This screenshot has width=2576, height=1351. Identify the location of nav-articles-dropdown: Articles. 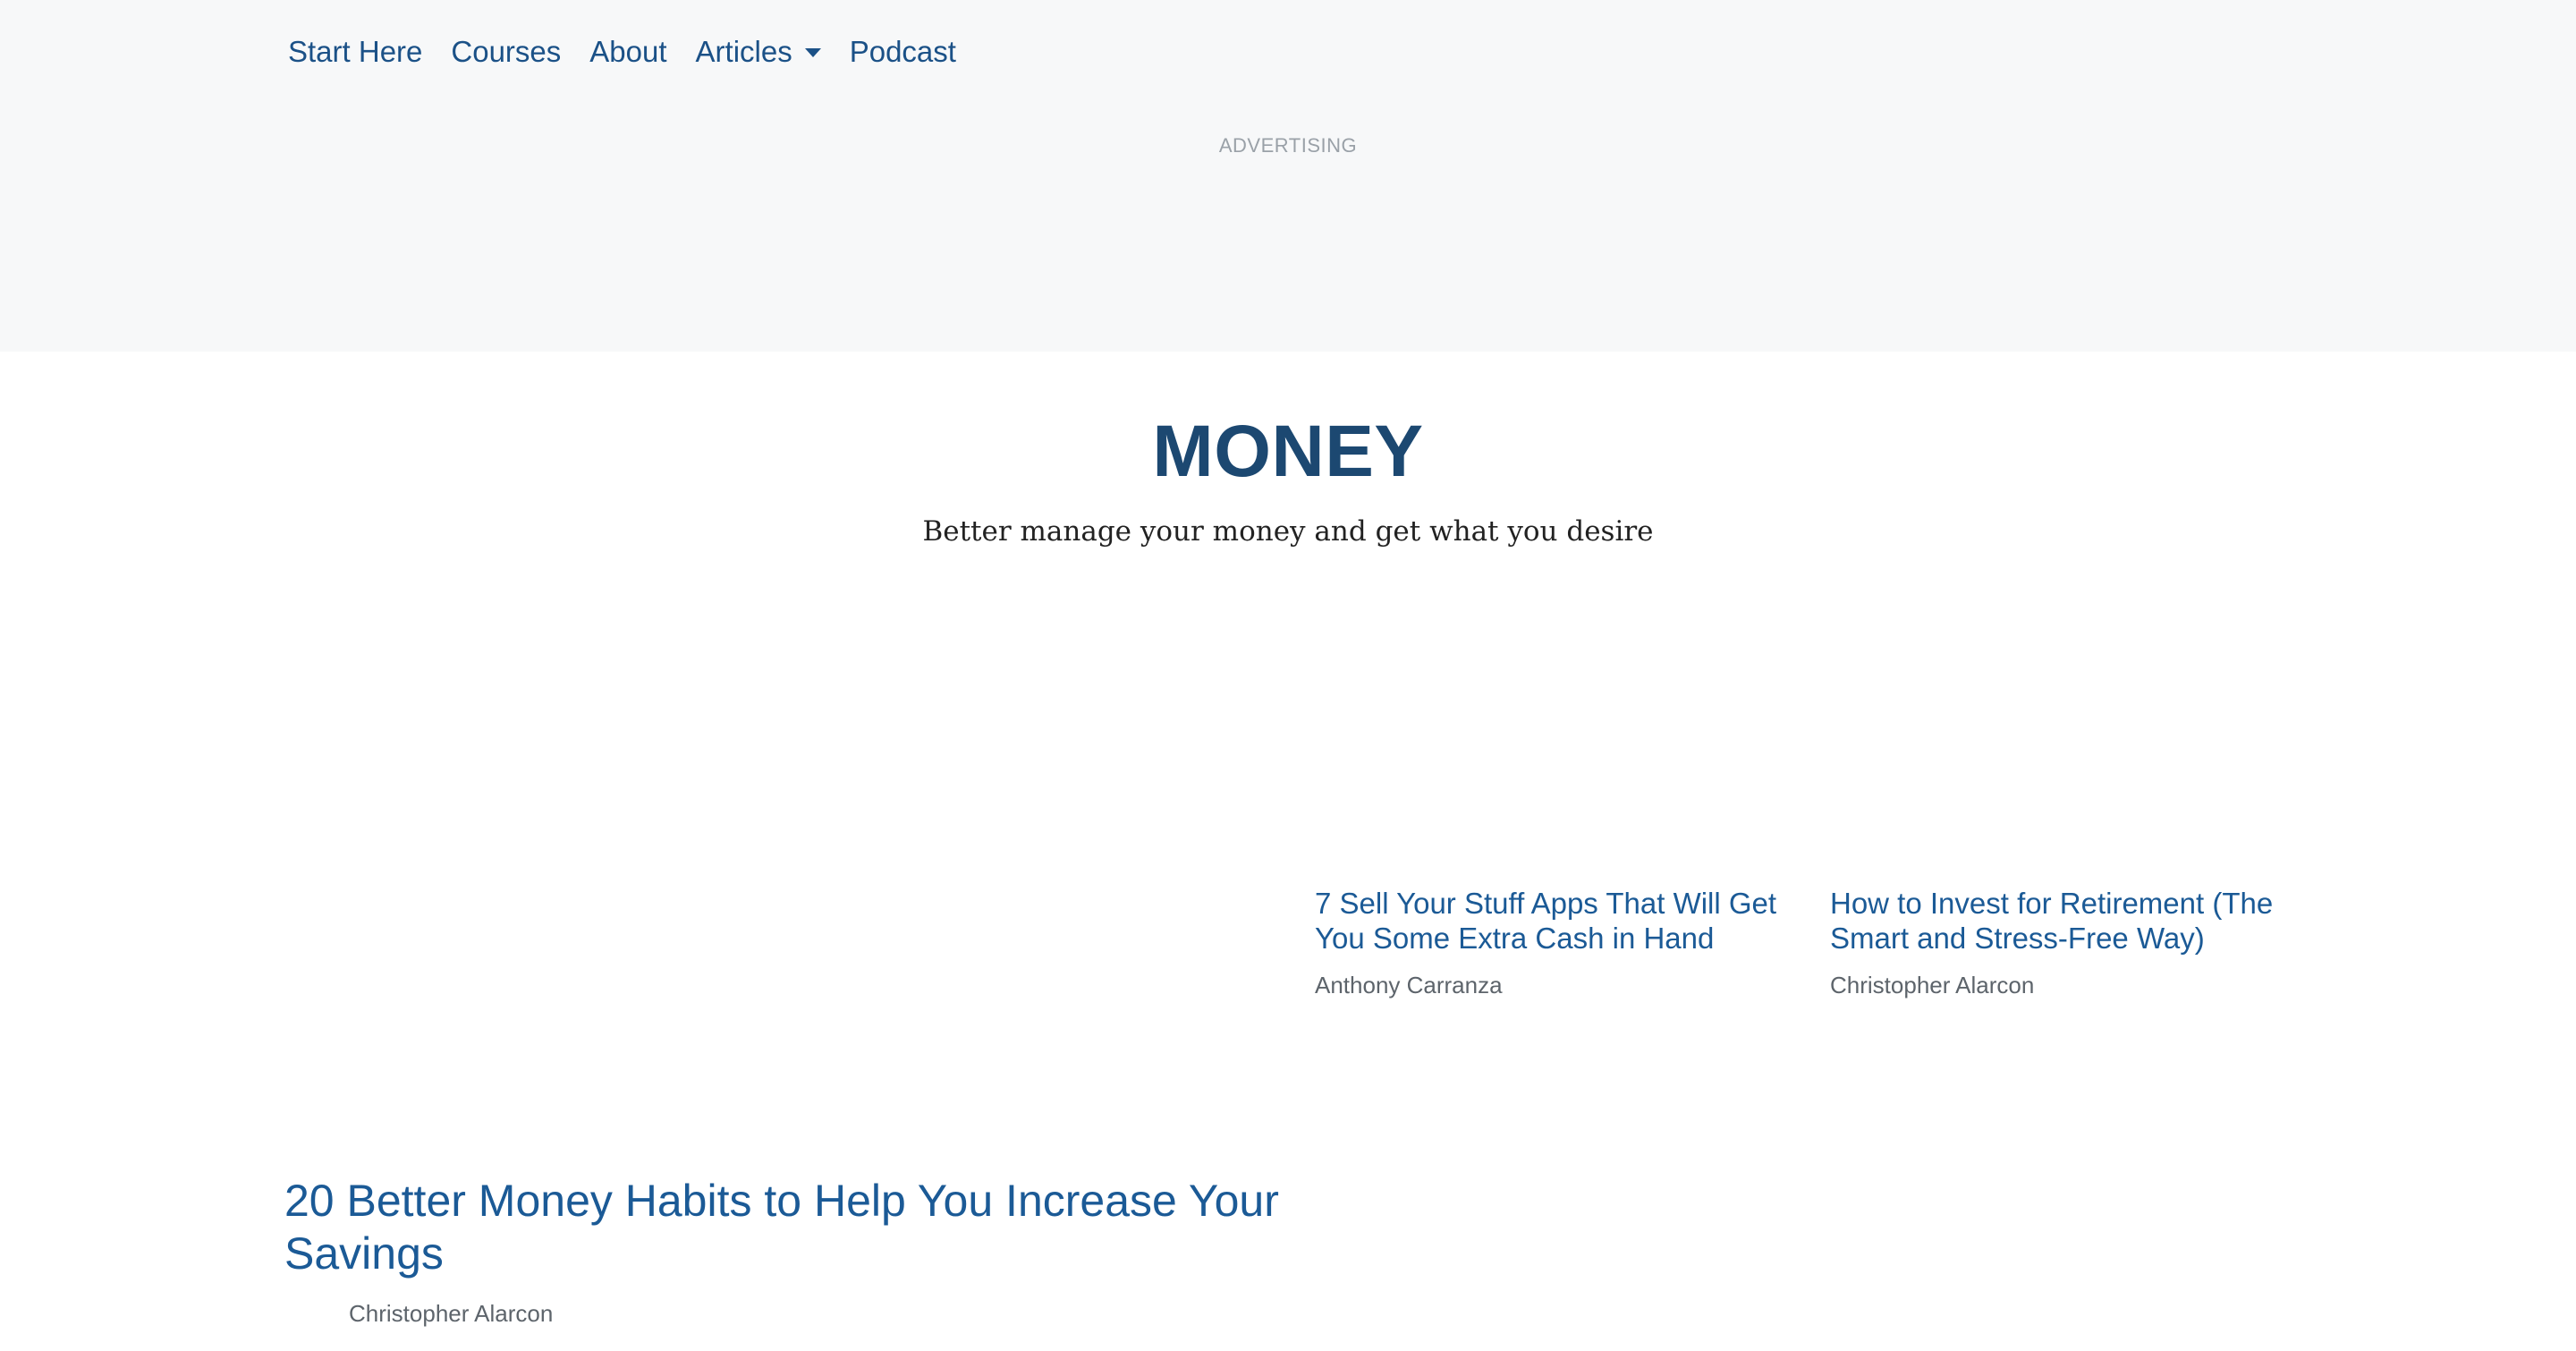
(758, 52).